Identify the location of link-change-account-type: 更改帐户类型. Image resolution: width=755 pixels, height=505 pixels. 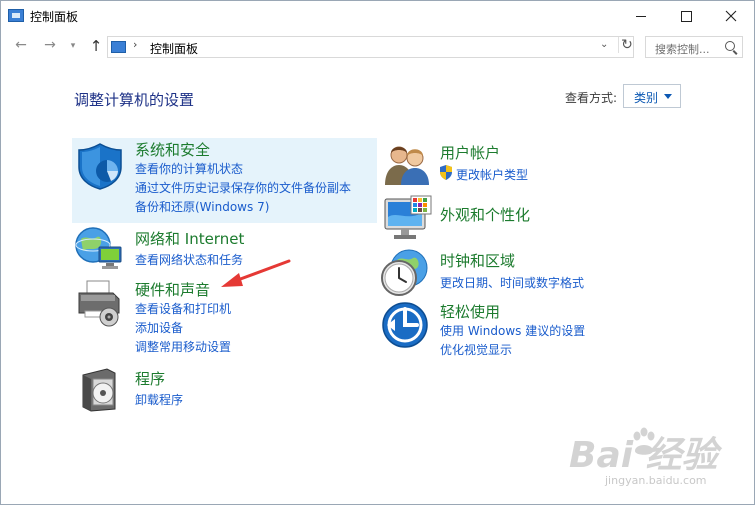
(492, 174).